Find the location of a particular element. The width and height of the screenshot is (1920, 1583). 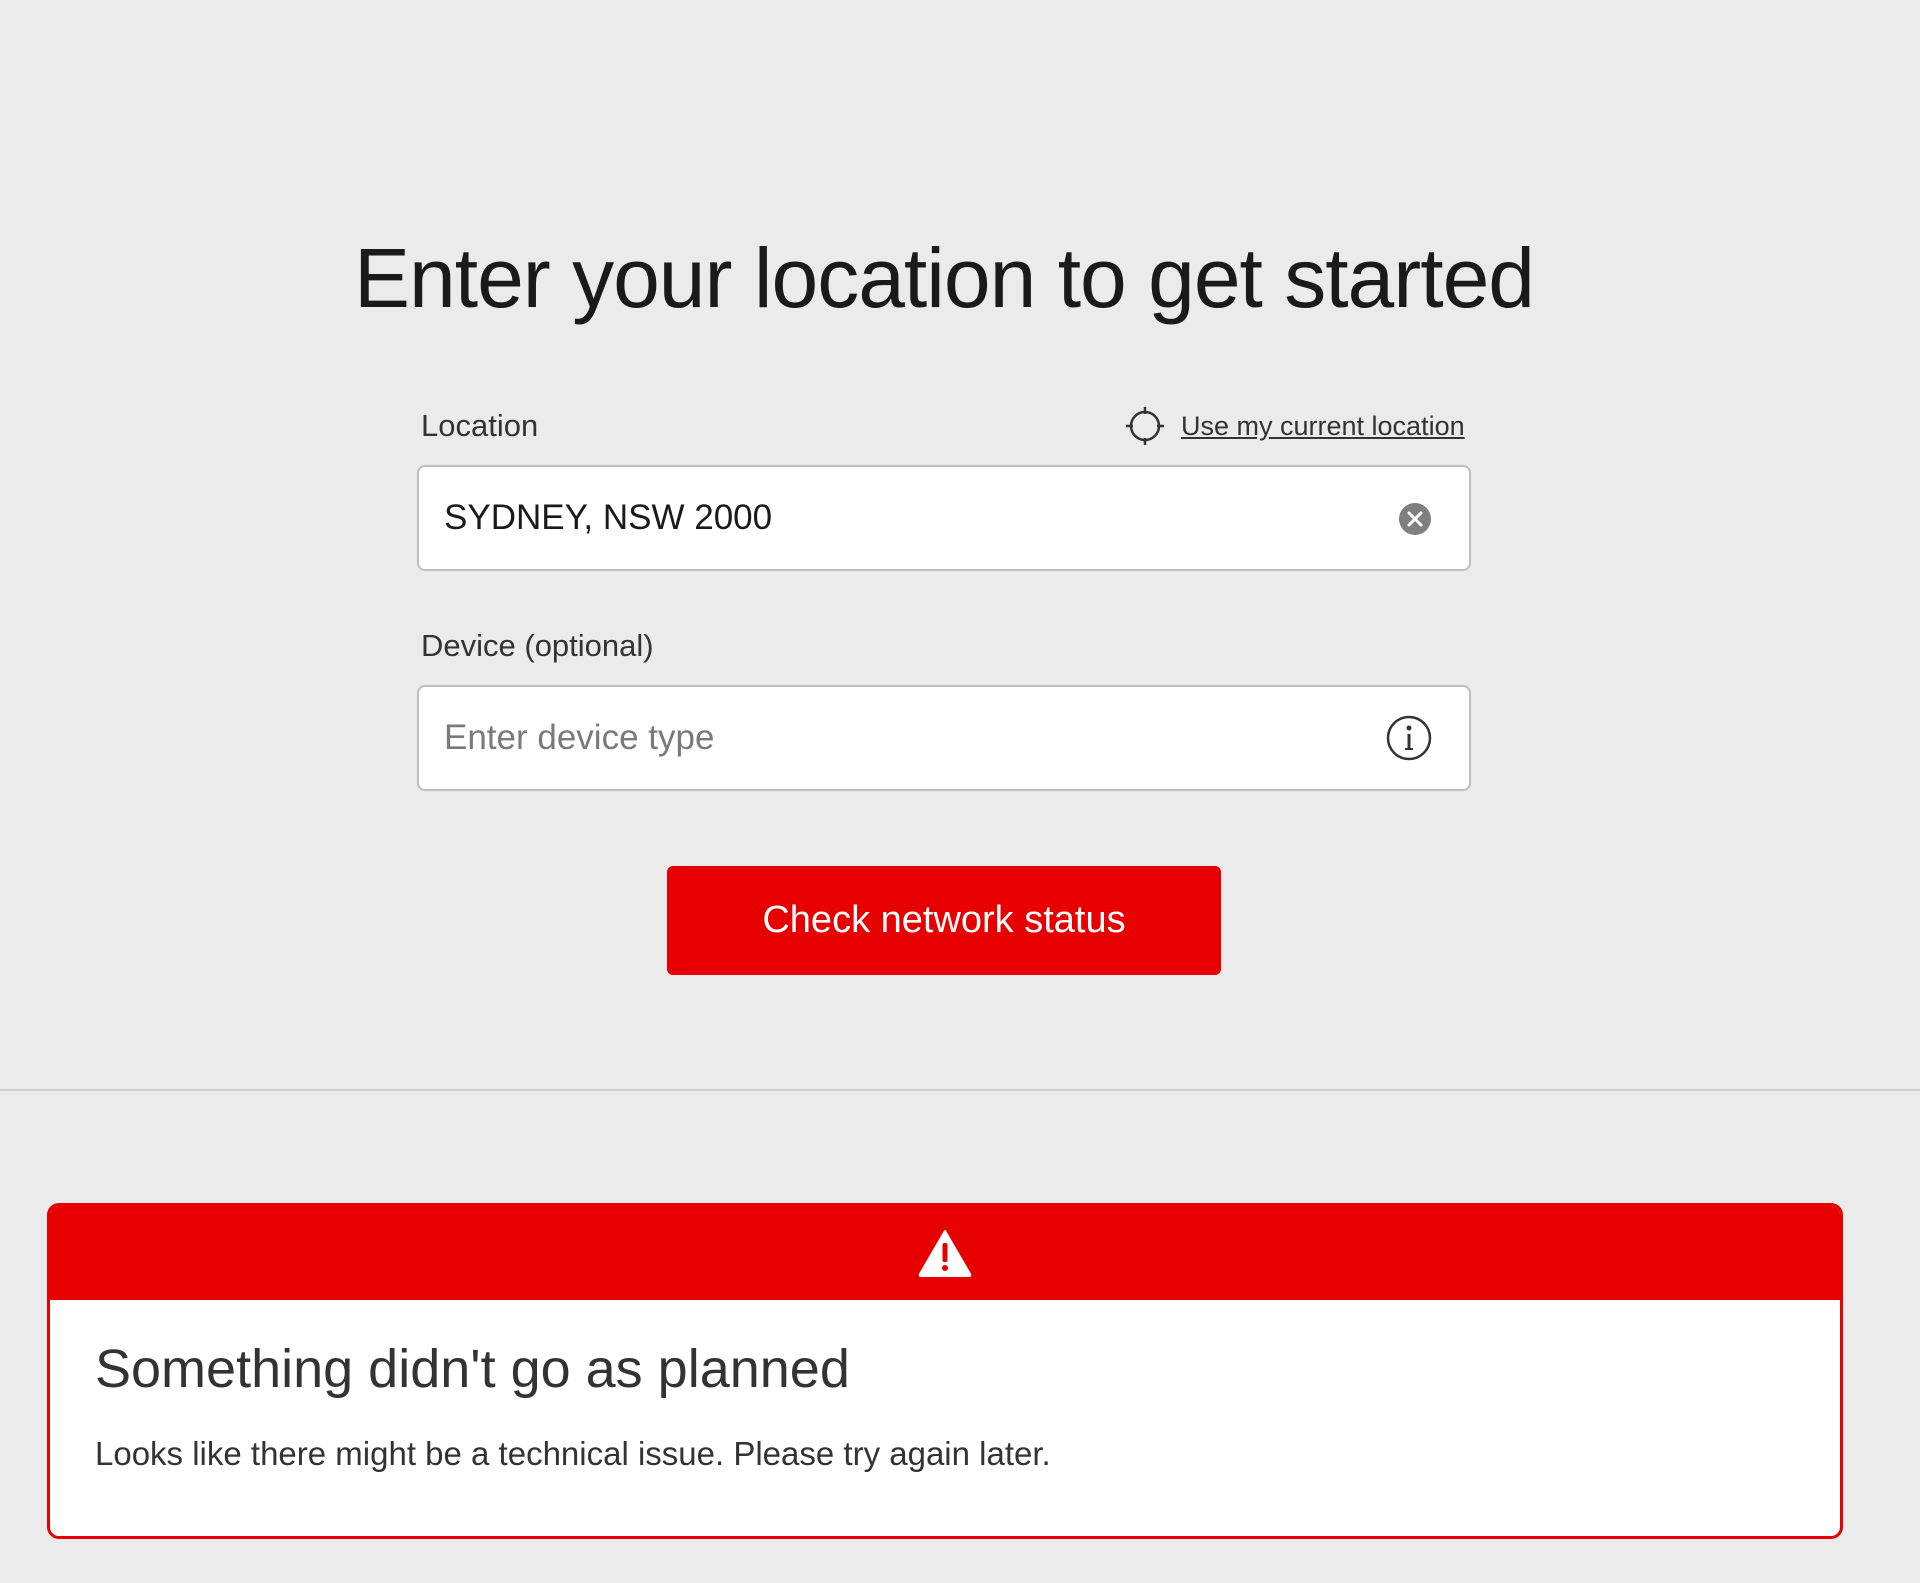

section-divider is located at coordinates (960, 1090).